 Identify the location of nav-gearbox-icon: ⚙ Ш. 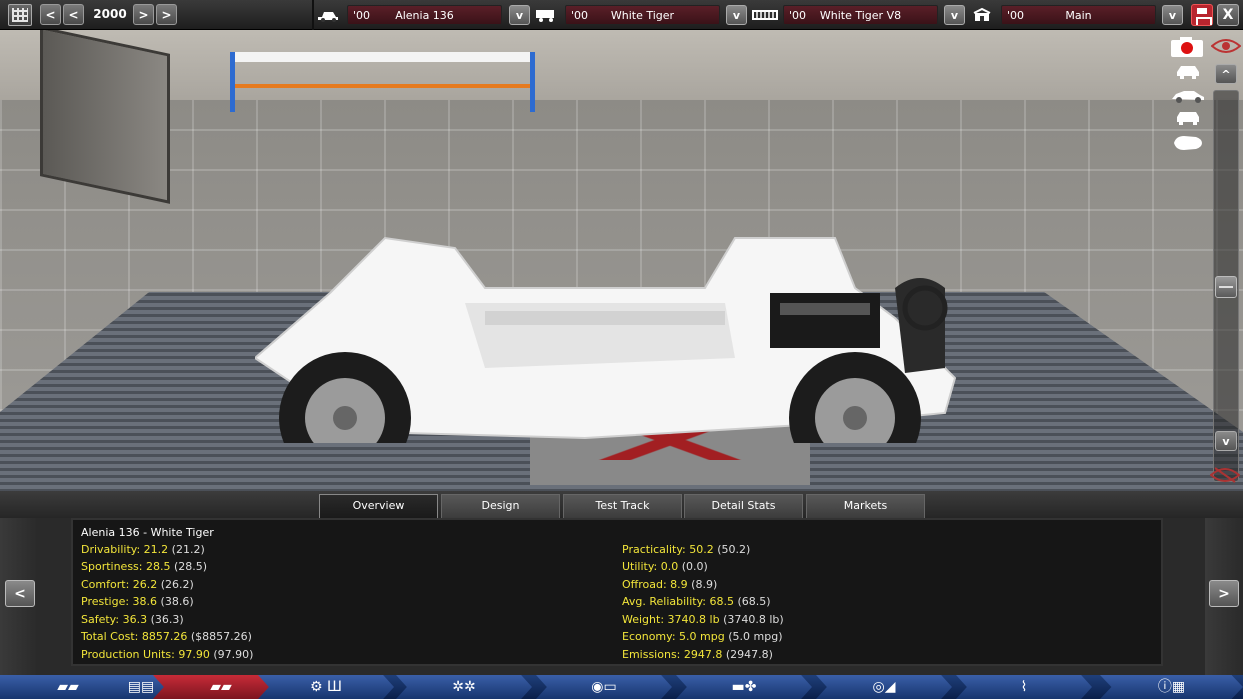
(326, 687).